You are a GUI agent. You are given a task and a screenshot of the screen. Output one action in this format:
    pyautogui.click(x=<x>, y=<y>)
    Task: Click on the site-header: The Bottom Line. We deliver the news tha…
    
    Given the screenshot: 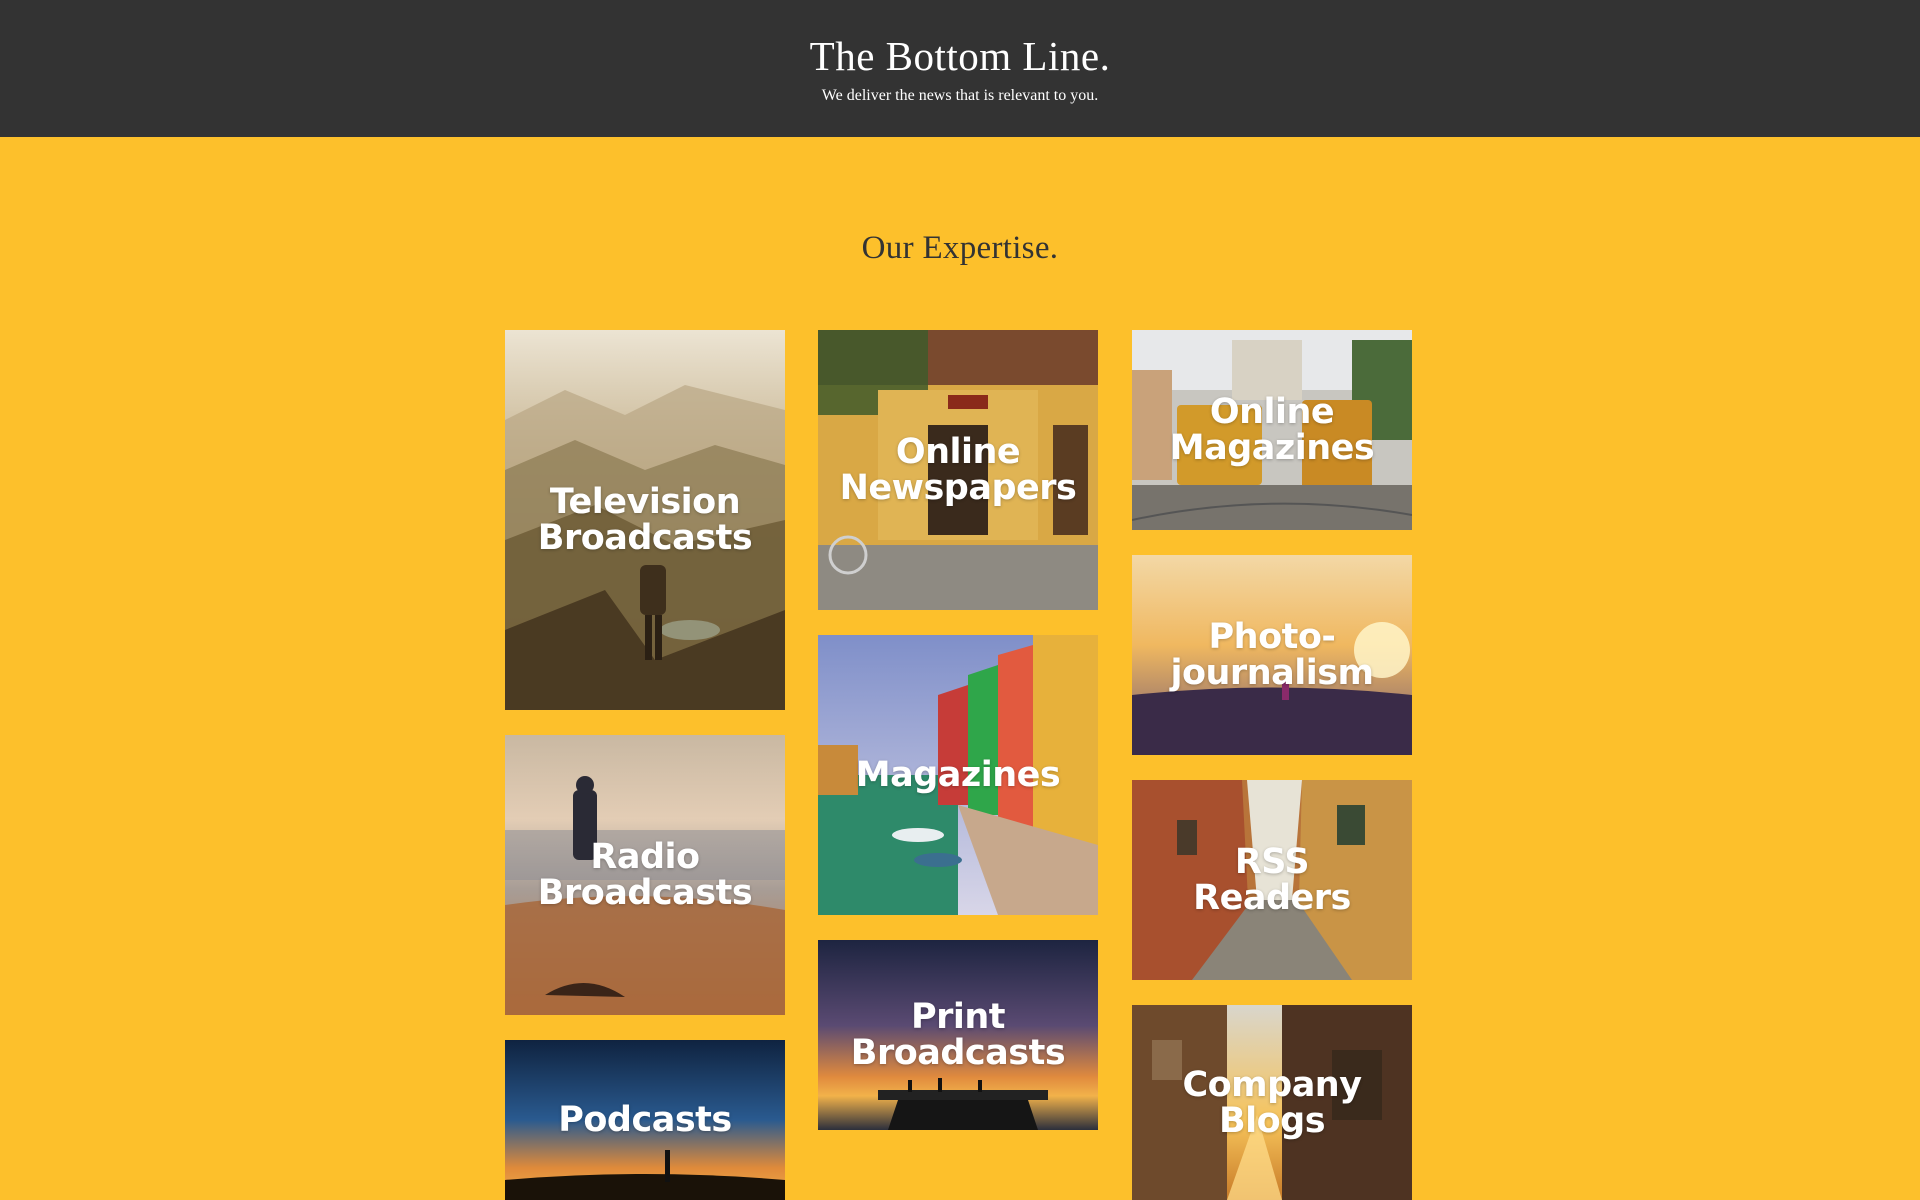 What is the action you would take?
    pyautogui.click(x=960, y=68)
    